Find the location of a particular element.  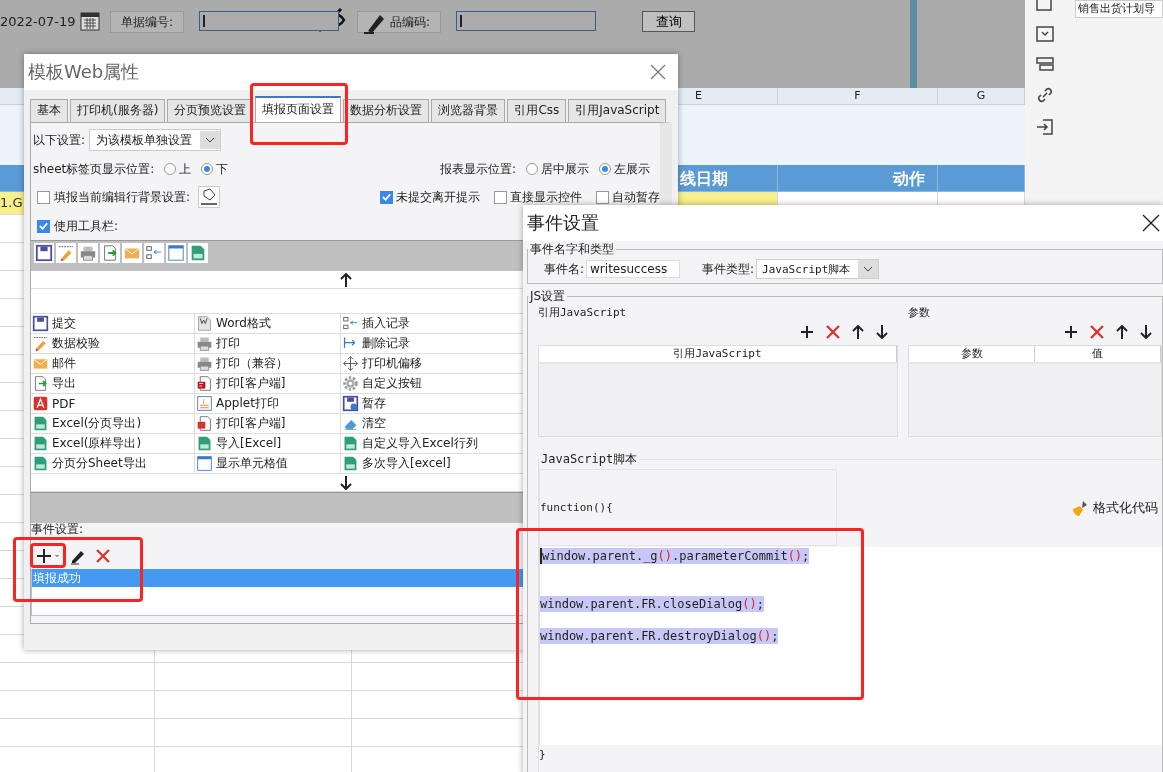

option-label: 上 is located at coordinates (185, 169).